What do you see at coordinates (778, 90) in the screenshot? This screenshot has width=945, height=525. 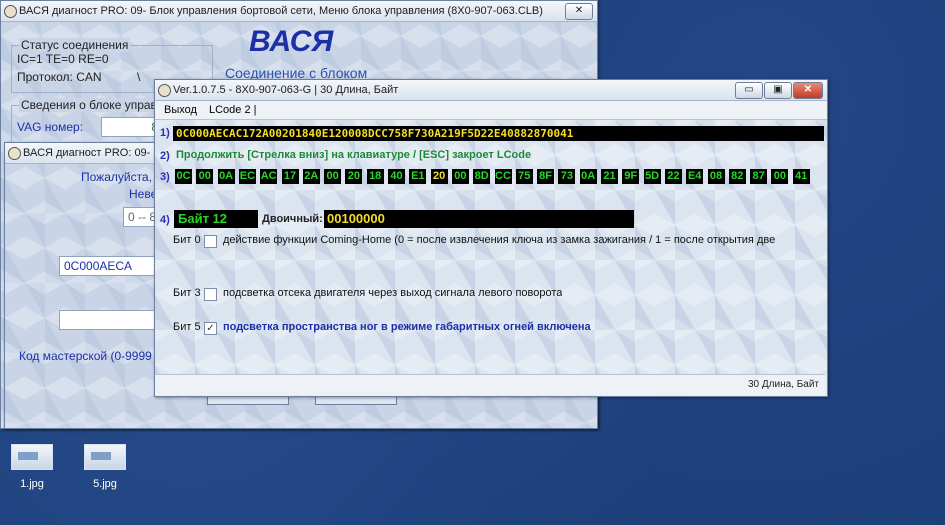 I see `maximize-button: ▣` at bounding box center [778, 90].